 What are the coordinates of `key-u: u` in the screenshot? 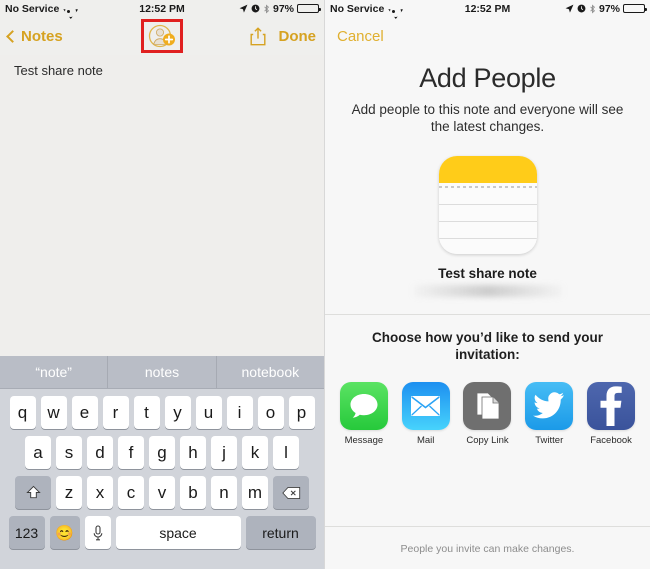 It's located at (208, 412).